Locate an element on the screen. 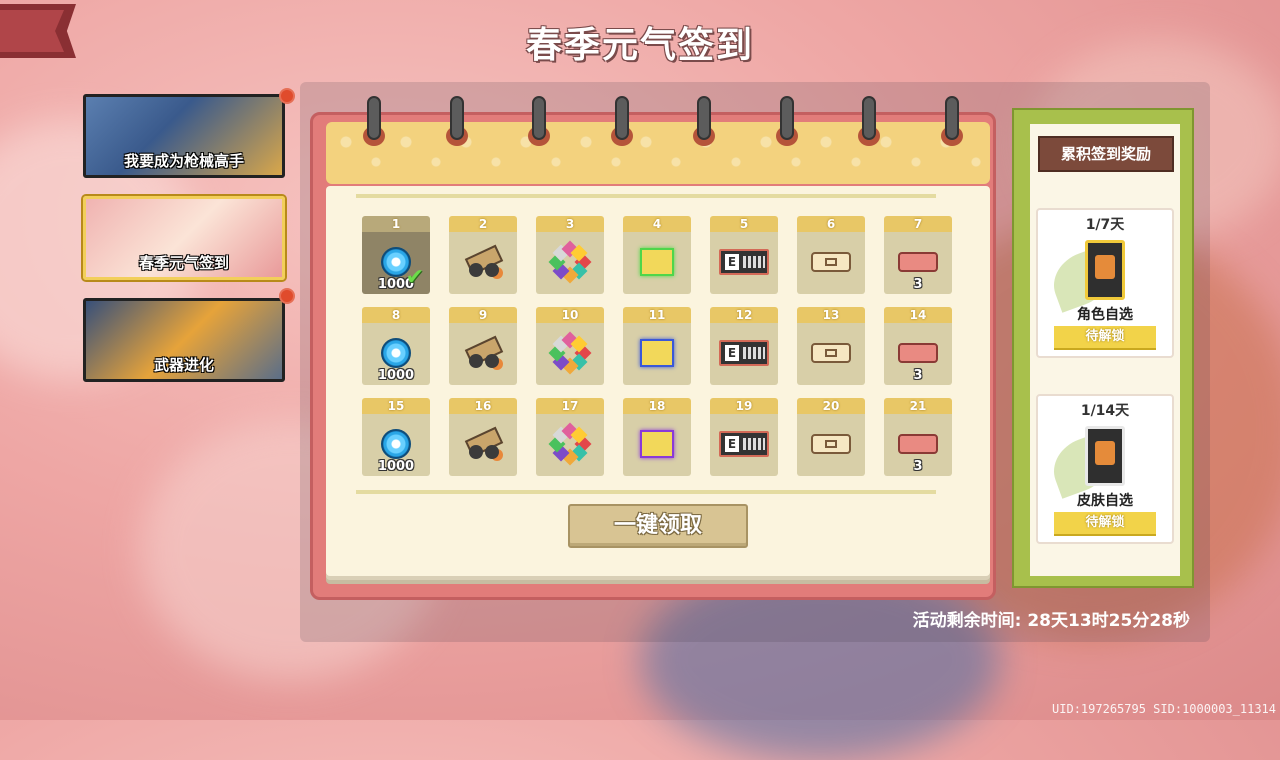 The width and height of the screenshot is (1280, 760). day-number: 3 is located at coordinates (570, 224).